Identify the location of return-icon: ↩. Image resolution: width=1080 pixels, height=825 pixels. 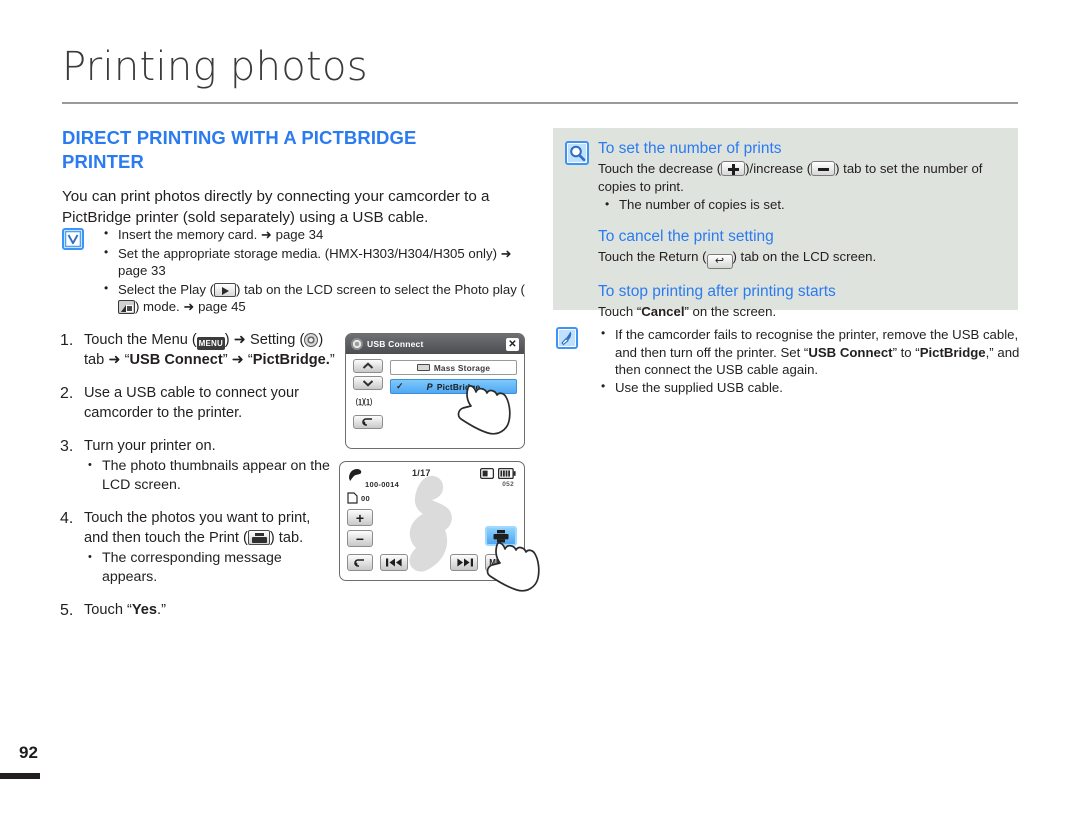
(719, 261).